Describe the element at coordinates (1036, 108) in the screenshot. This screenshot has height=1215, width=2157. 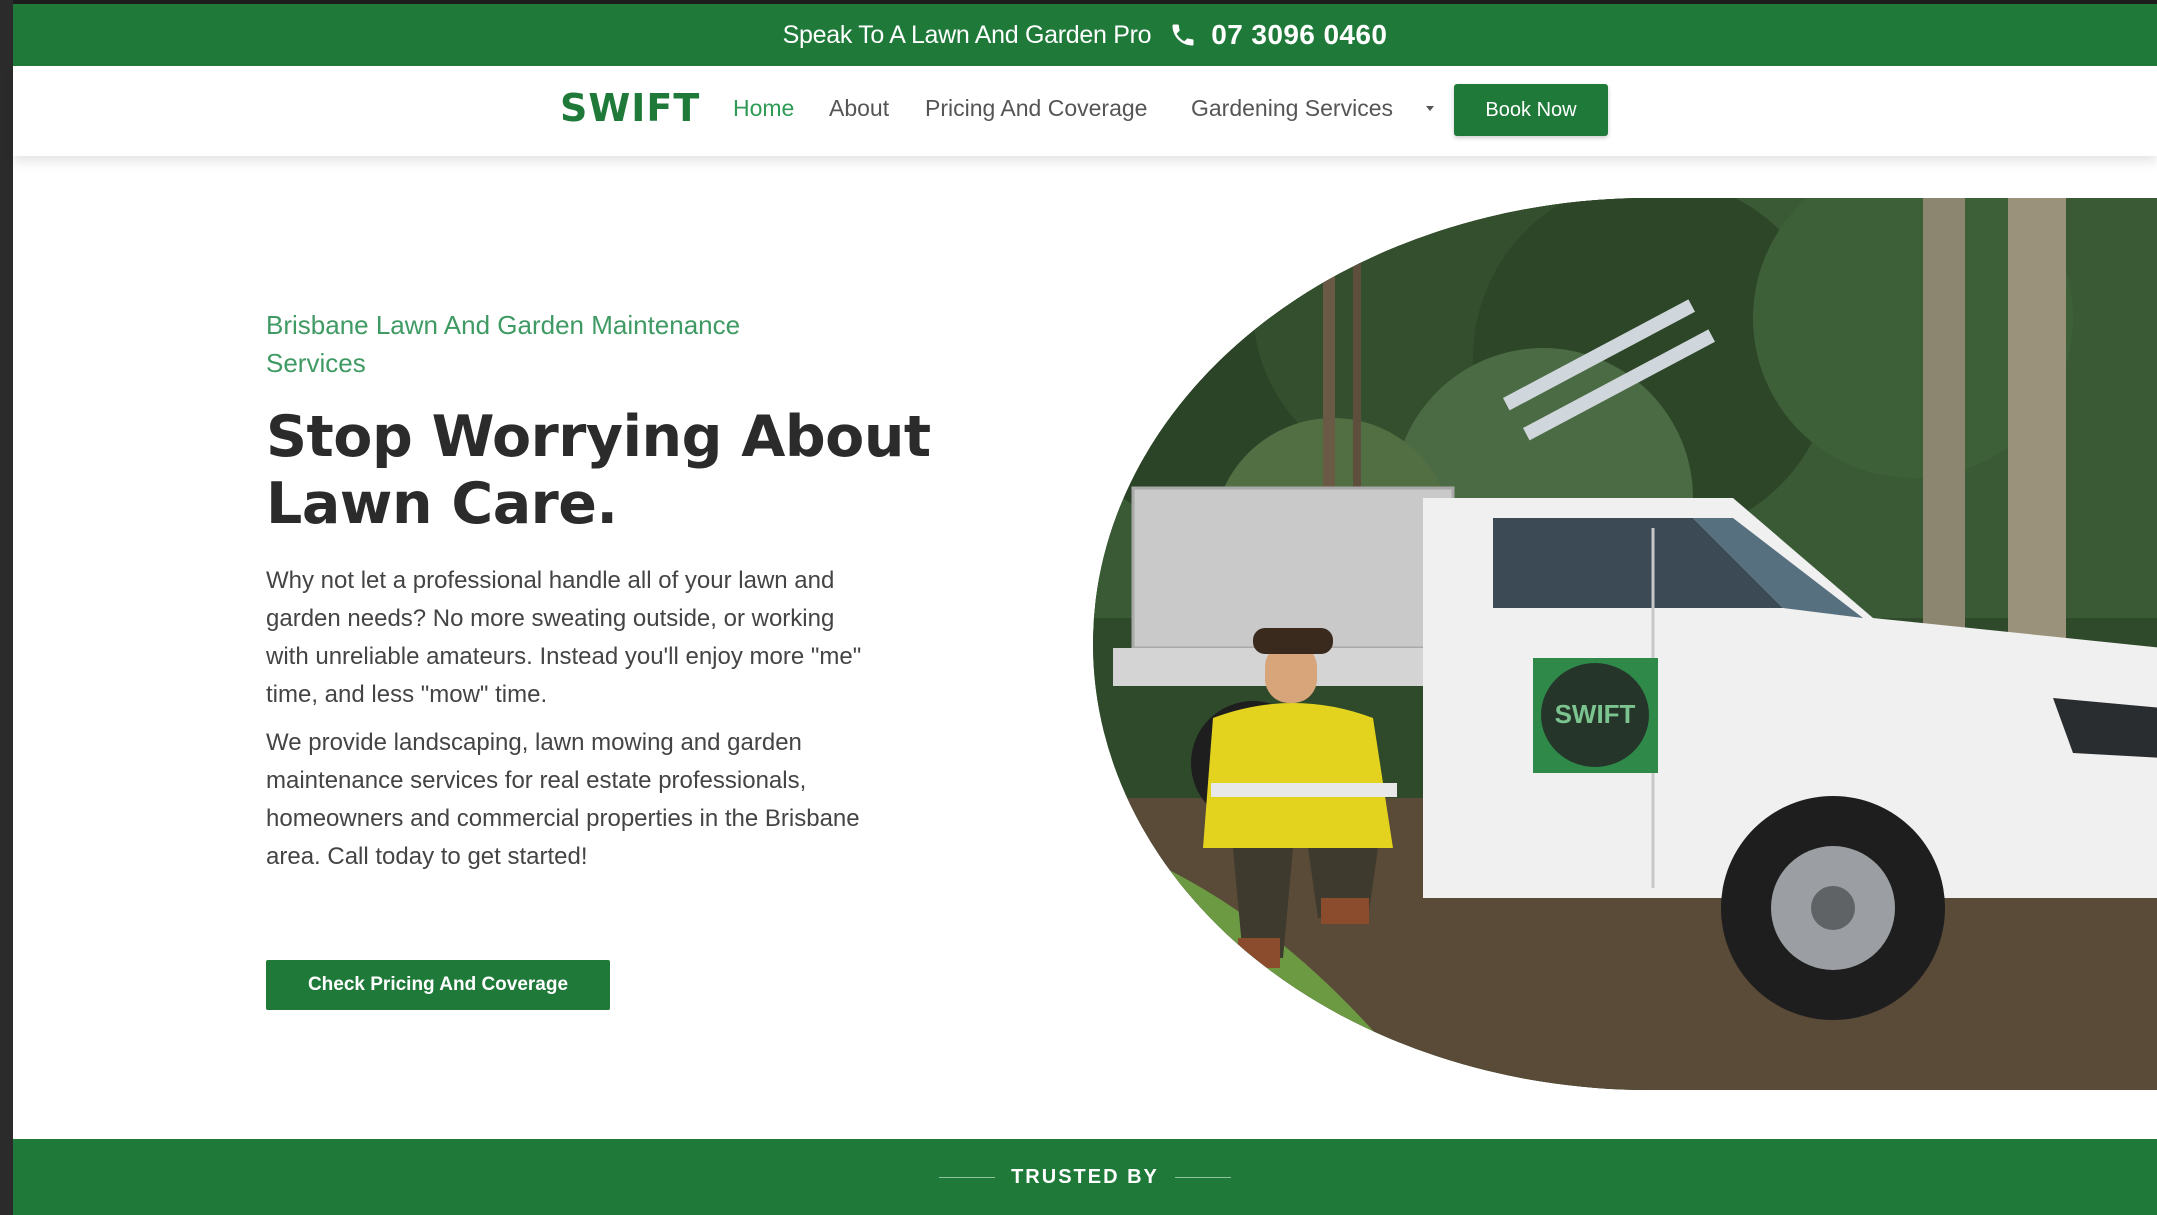
I see `nav-item-pricing-and-coverage: Pricing And Coverage` at that location.